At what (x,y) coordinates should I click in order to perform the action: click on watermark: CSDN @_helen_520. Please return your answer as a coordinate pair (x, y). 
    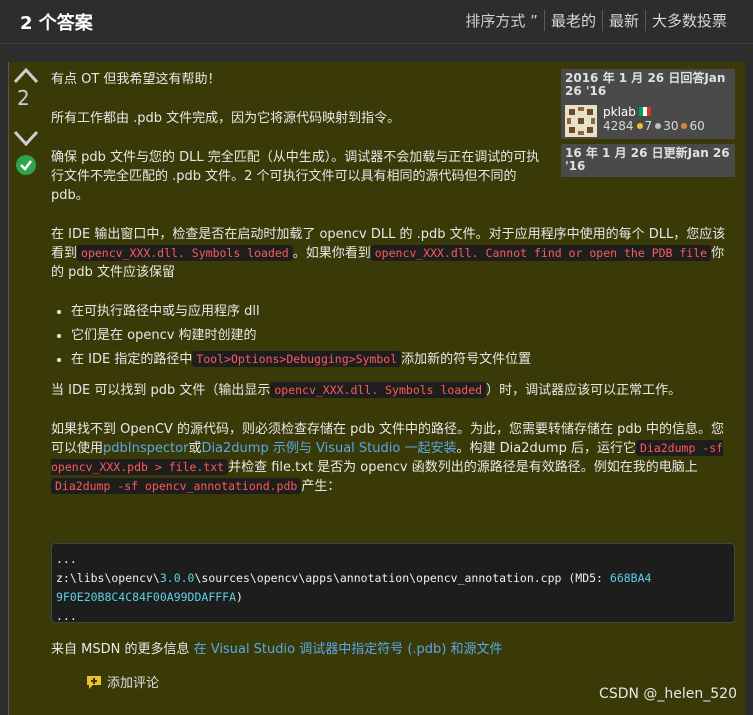
    Looking at the image, I should click on (668, 694).